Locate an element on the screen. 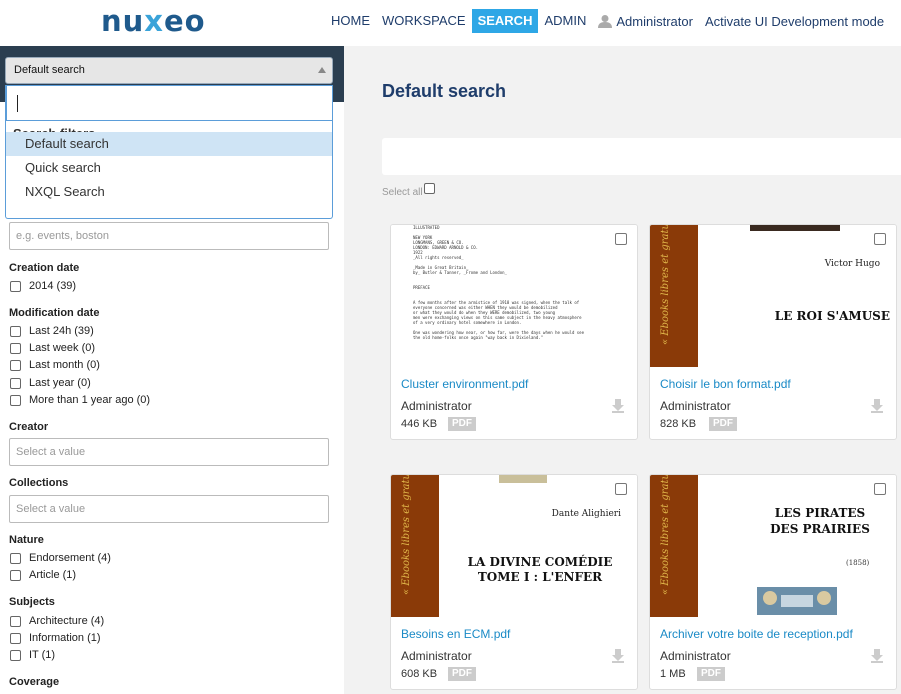  book-title: LA DIVINE COMÉDIE TOME I : L'ENFER is located at coordinates (540, 569).